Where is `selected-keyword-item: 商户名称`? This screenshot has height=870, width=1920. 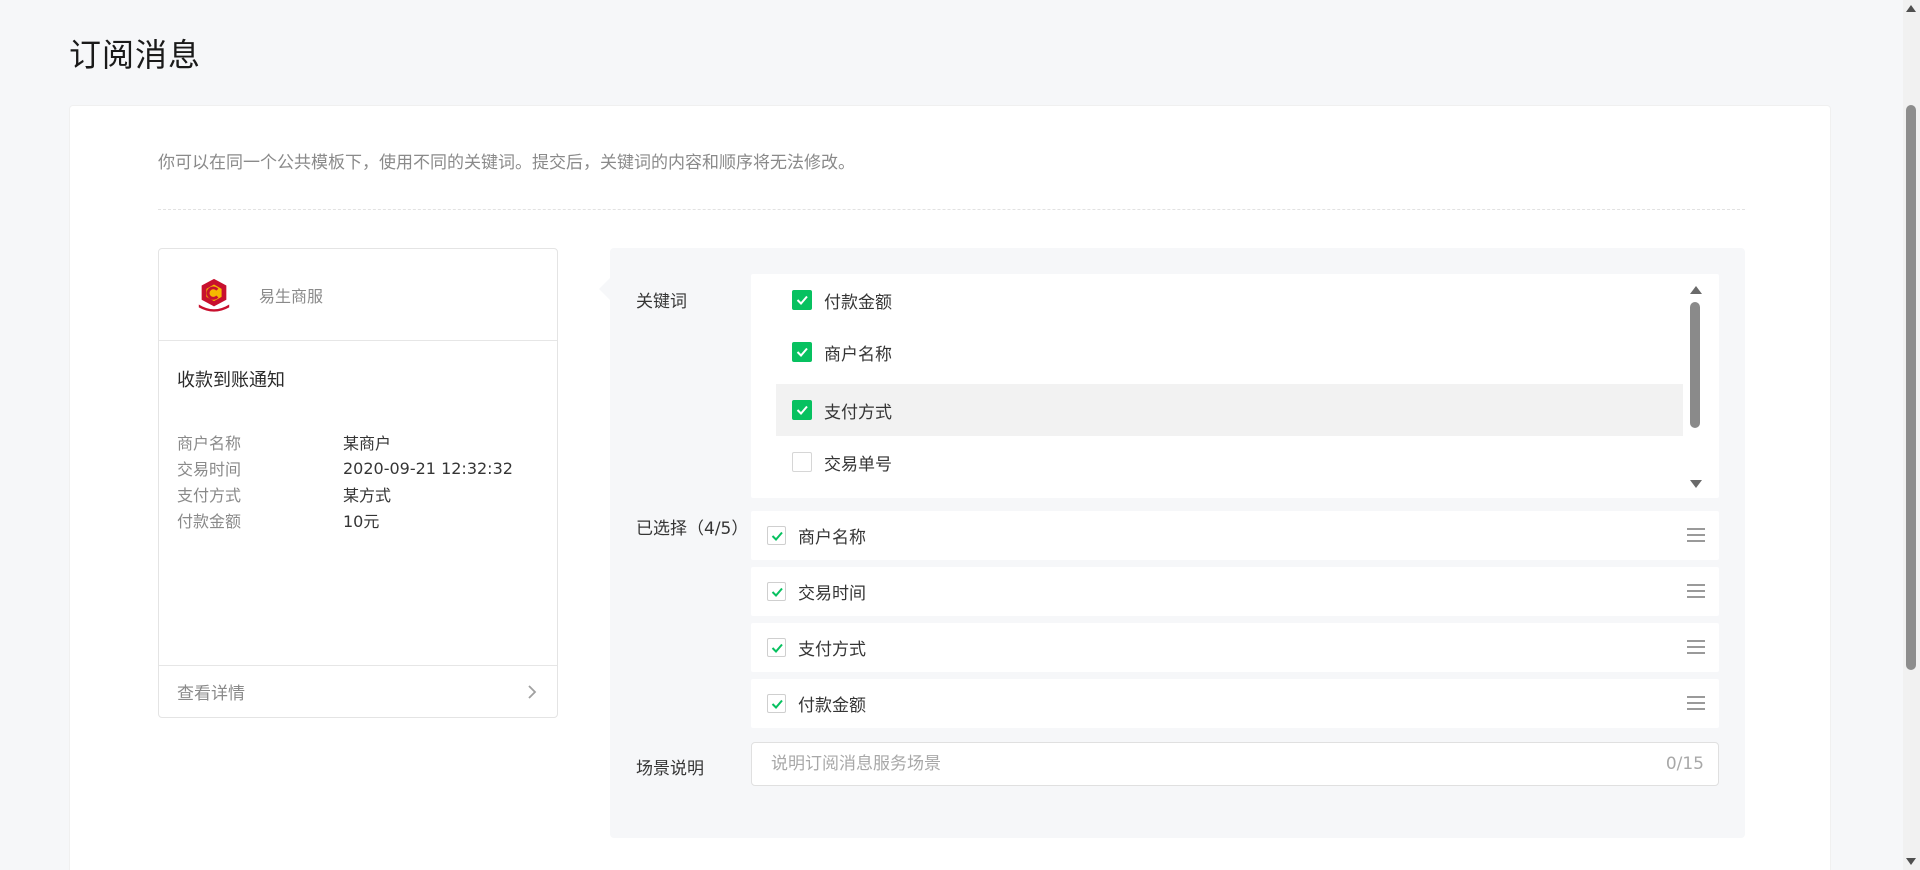 selected-keyword-item: 商户名称 is located at coordinates (1235, 535).